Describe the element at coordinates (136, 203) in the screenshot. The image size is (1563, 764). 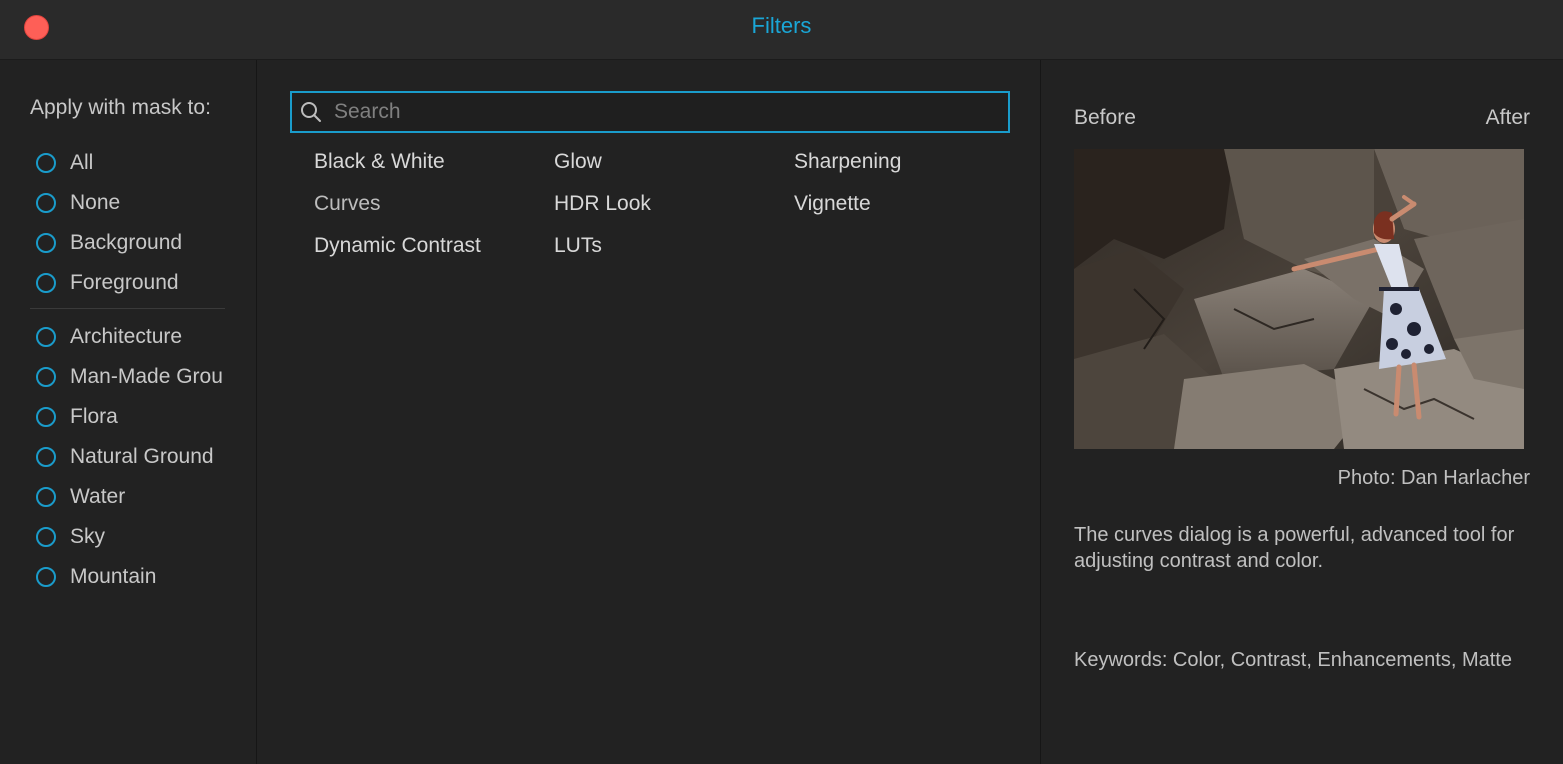
I see `mask-option-none: None` at that location.